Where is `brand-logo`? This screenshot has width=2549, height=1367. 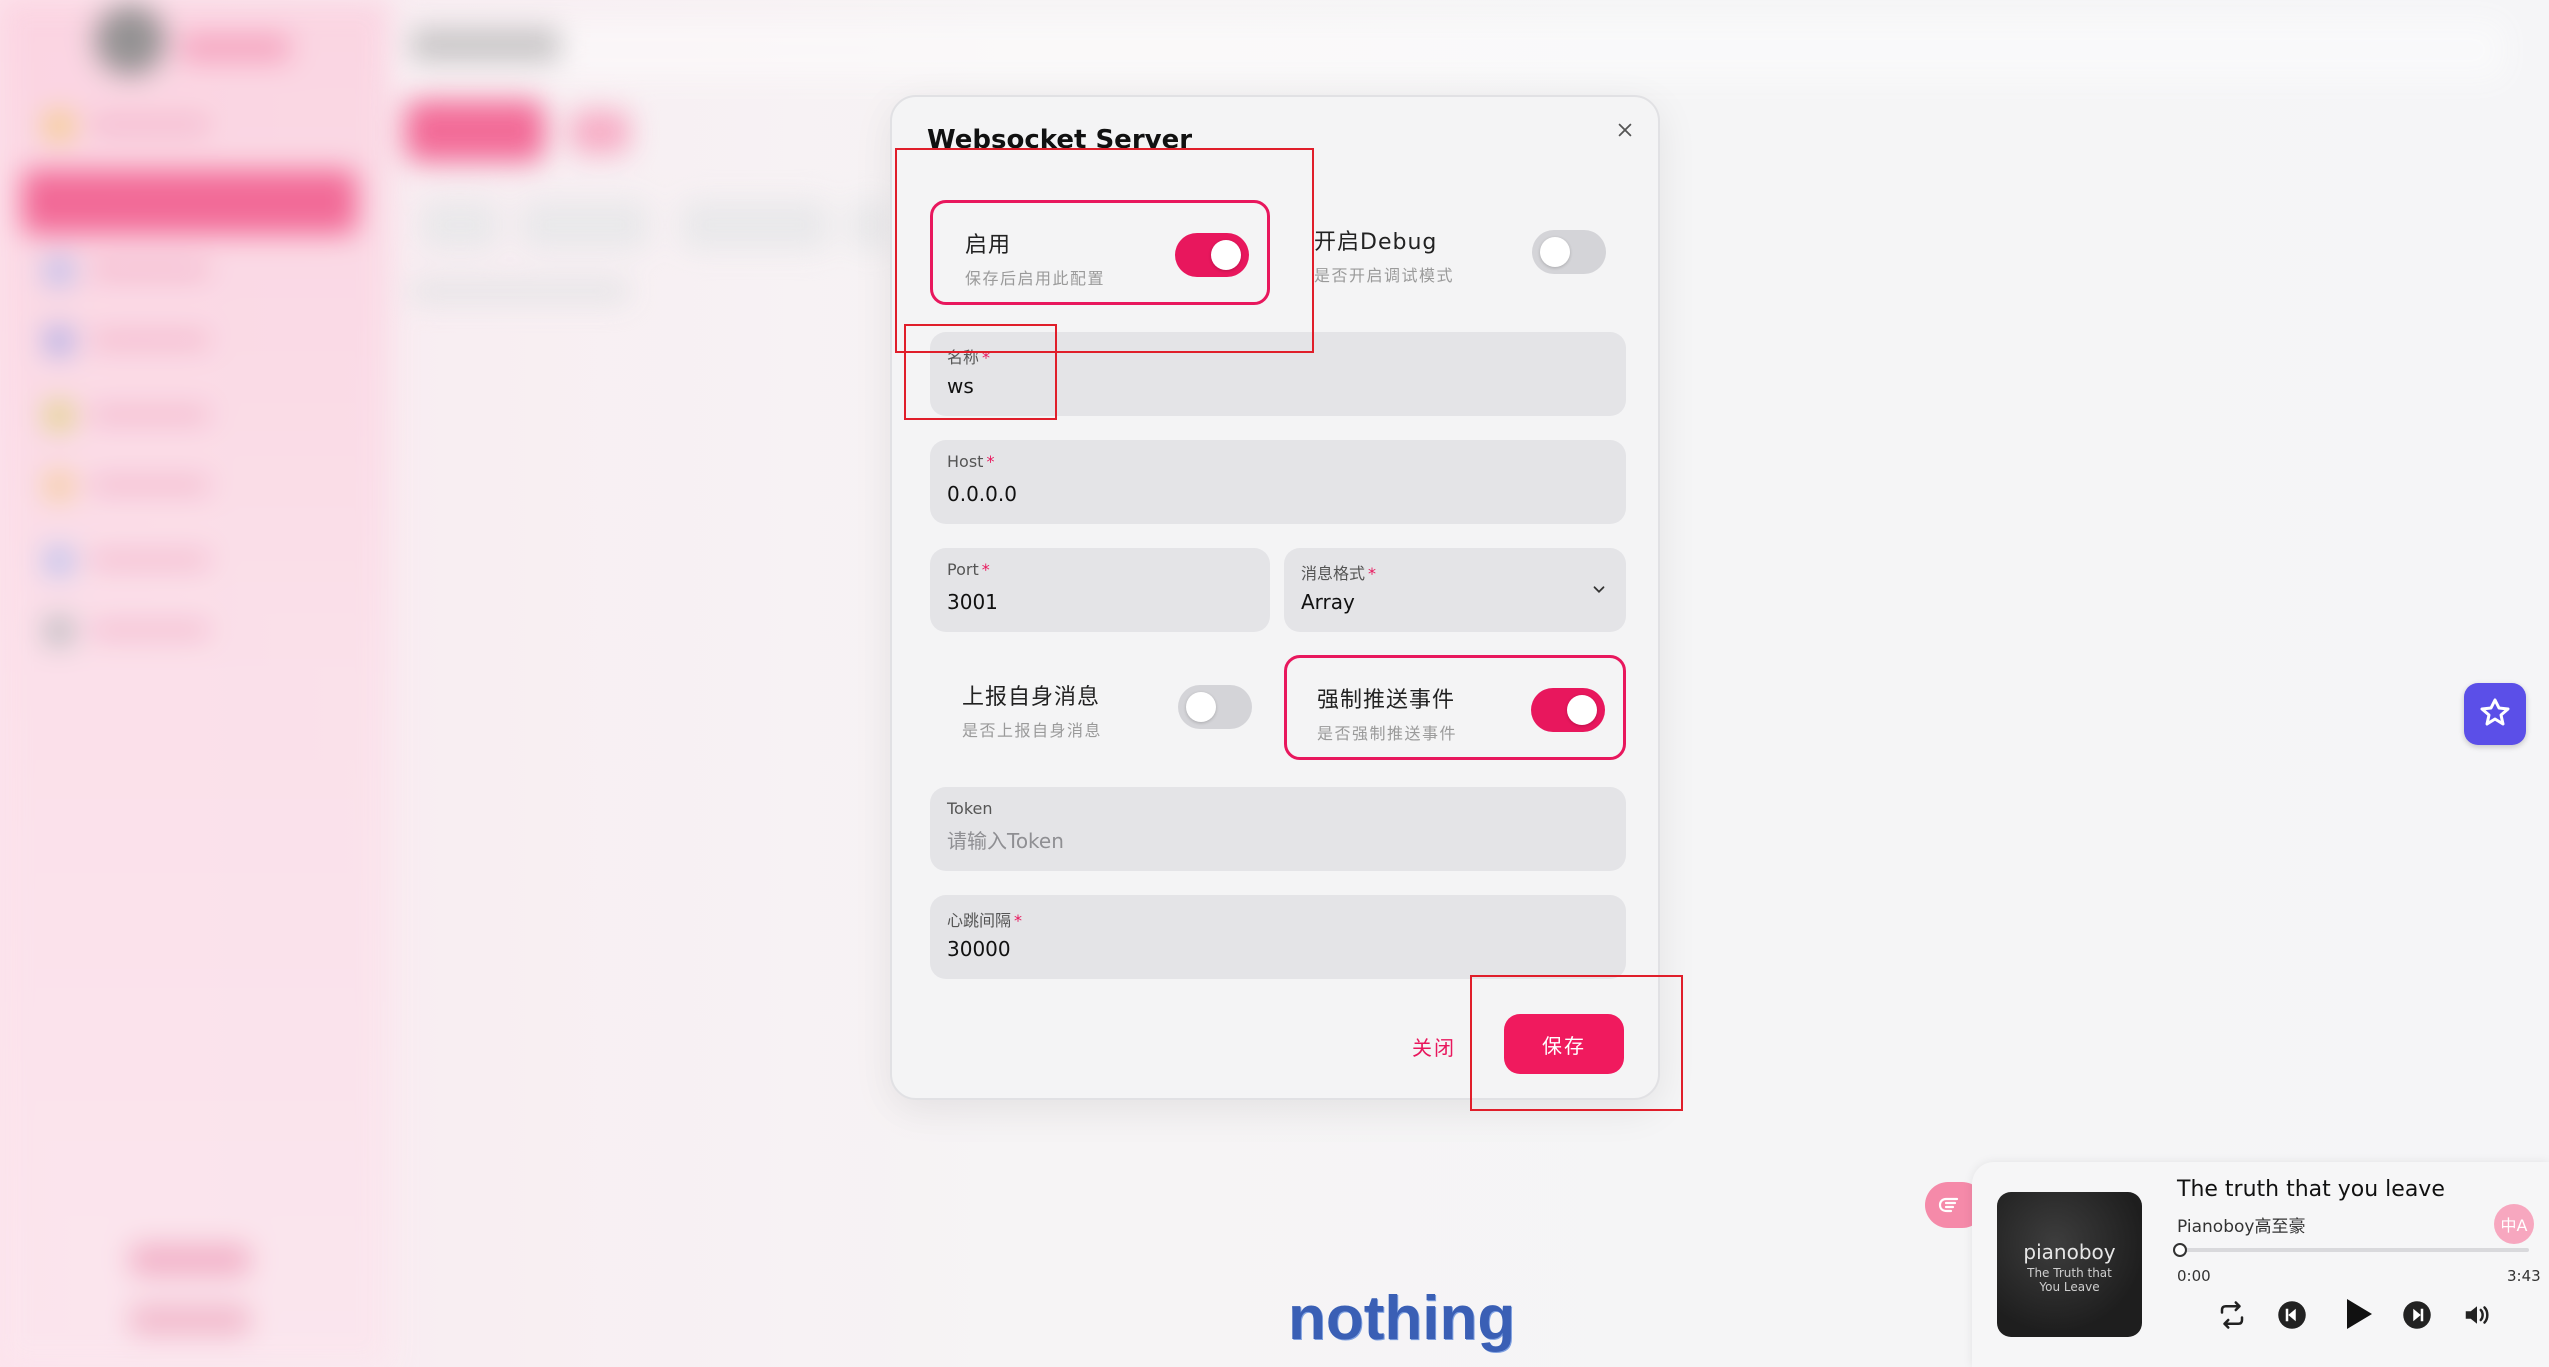
brand-logo is located at coordinates (235, 48).